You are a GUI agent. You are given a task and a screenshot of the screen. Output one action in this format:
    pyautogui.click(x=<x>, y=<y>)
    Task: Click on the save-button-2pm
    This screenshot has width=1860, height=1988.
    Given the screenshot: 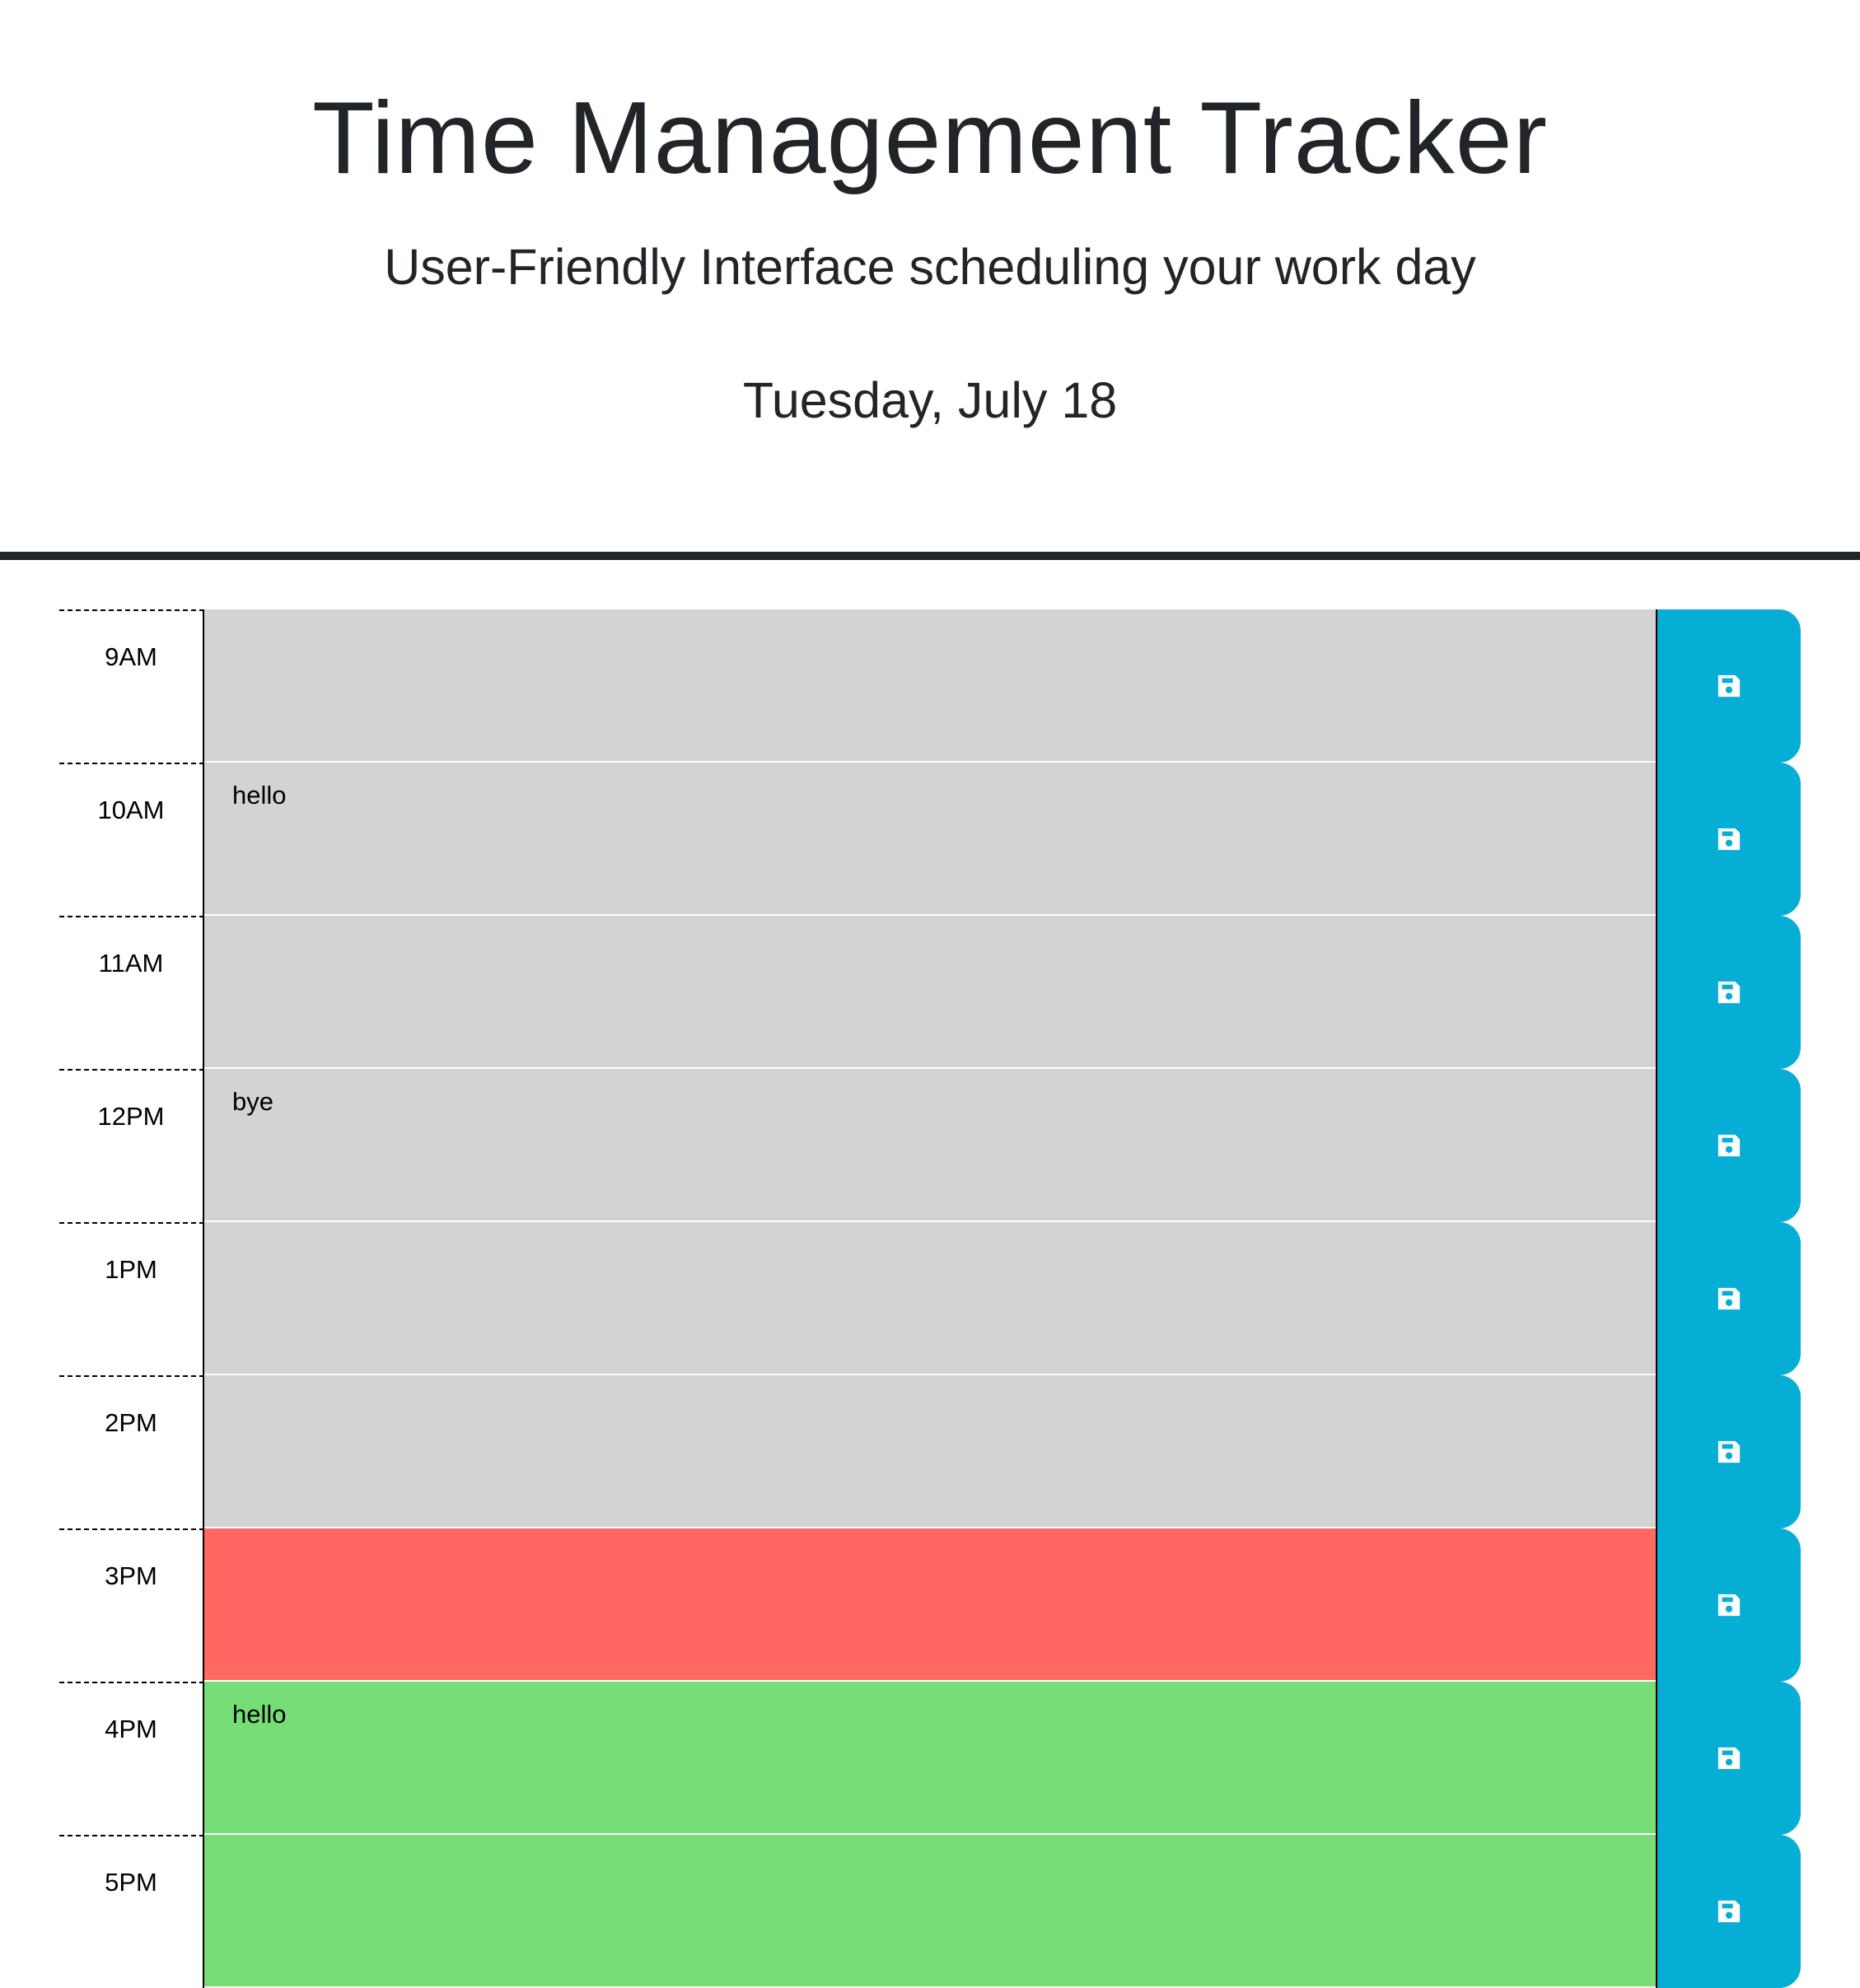 What is the action you would take?
    pyautogui.click(x=1728, y=1451)
    